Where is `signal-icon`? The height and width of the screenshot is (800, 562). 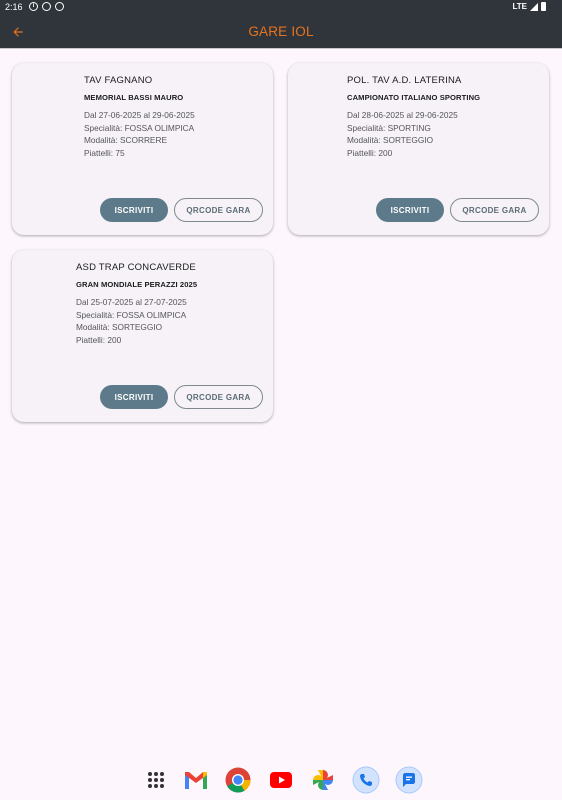
signal-icon is located at coordinates (534, 6).